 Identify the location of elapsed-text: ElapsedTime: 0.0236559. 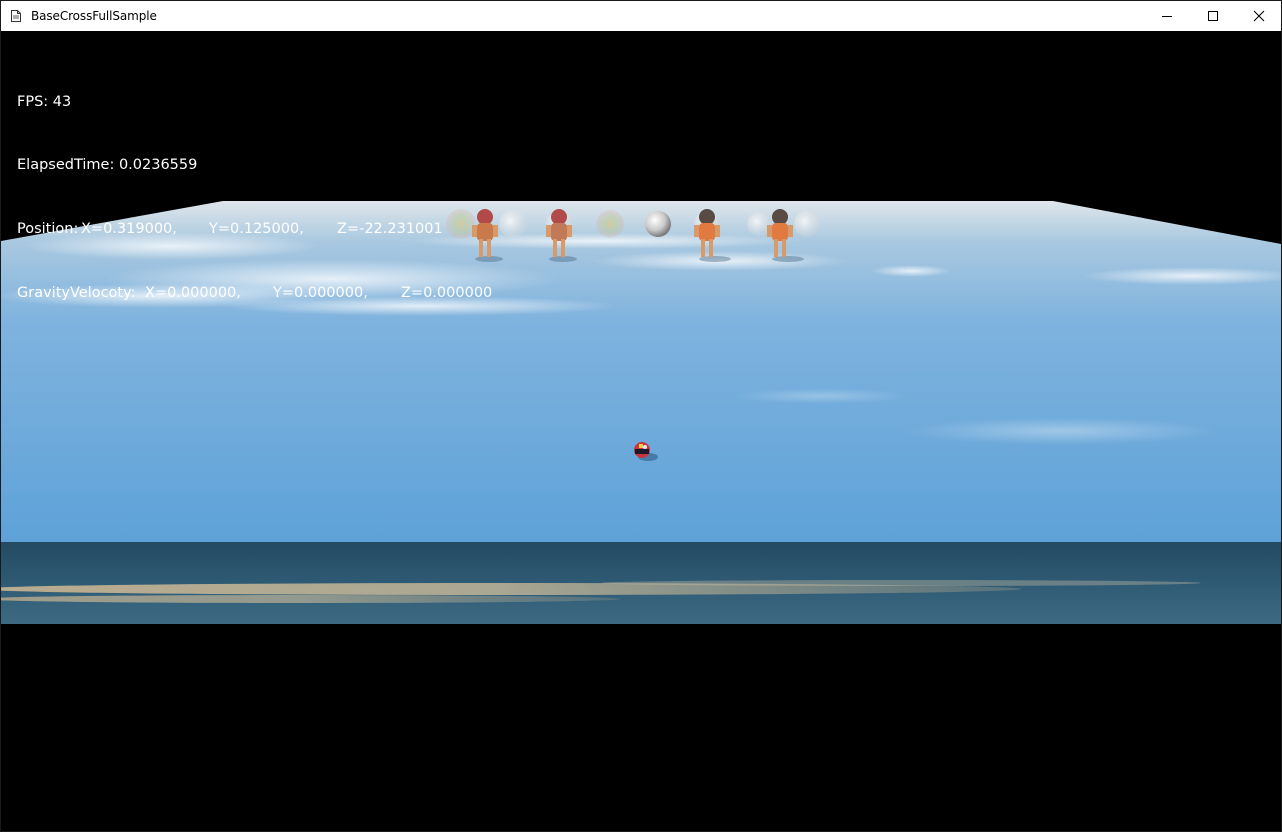
(107, 165).